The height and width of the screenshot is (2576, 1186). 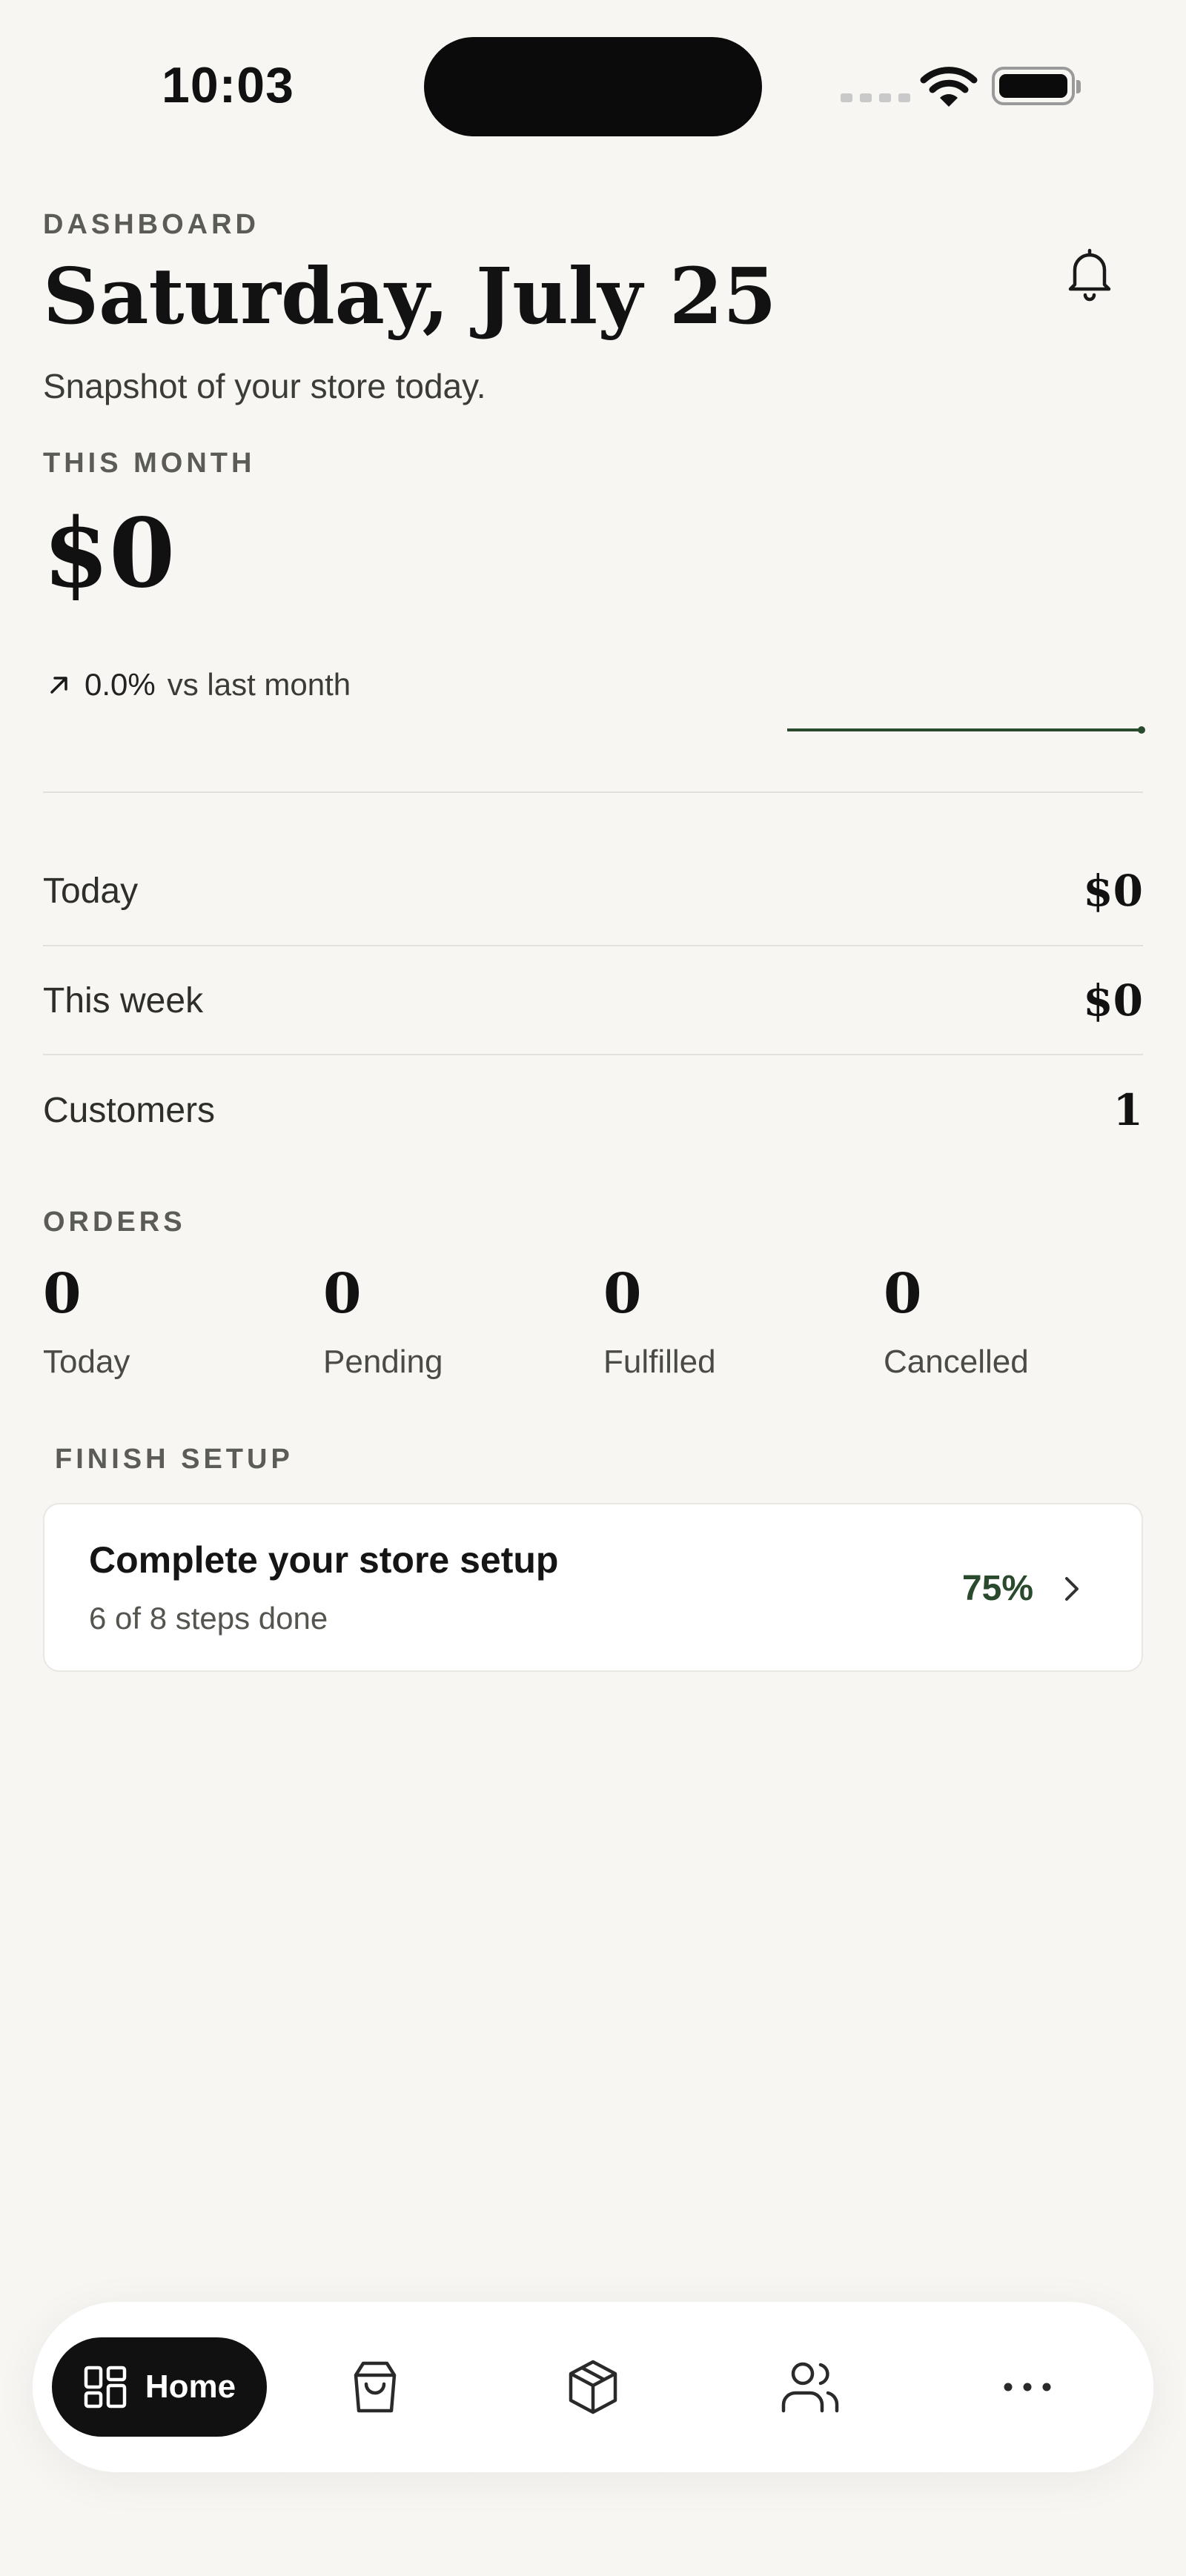 I want to click on revenue-sparkline, so click(x=966, y=730).